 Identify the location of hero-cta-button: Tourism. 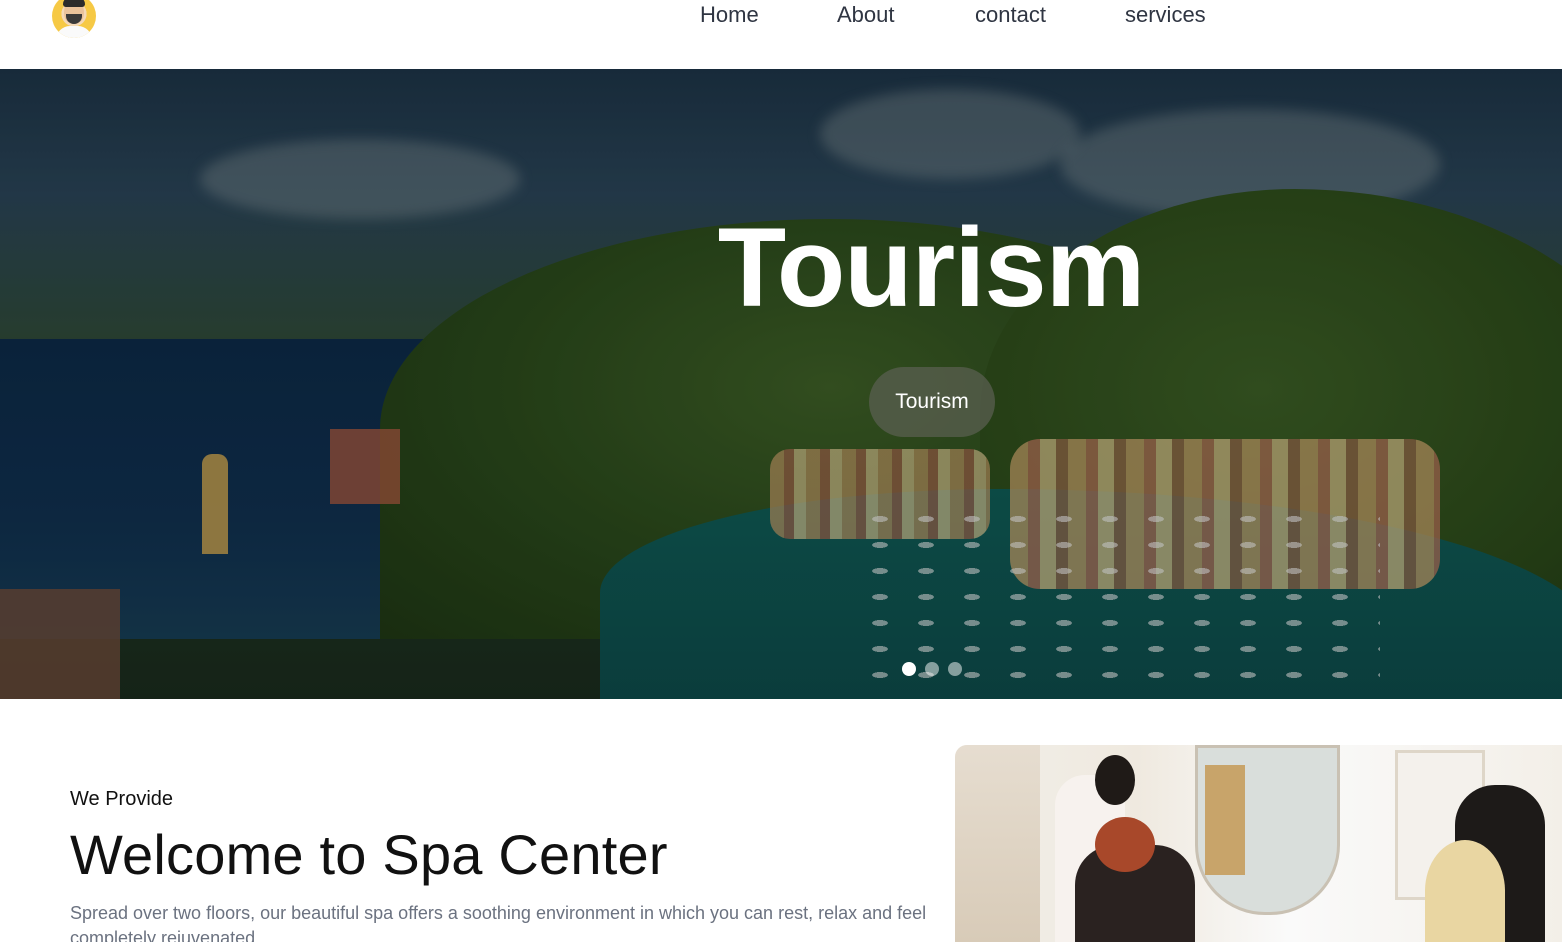
(932, 402).